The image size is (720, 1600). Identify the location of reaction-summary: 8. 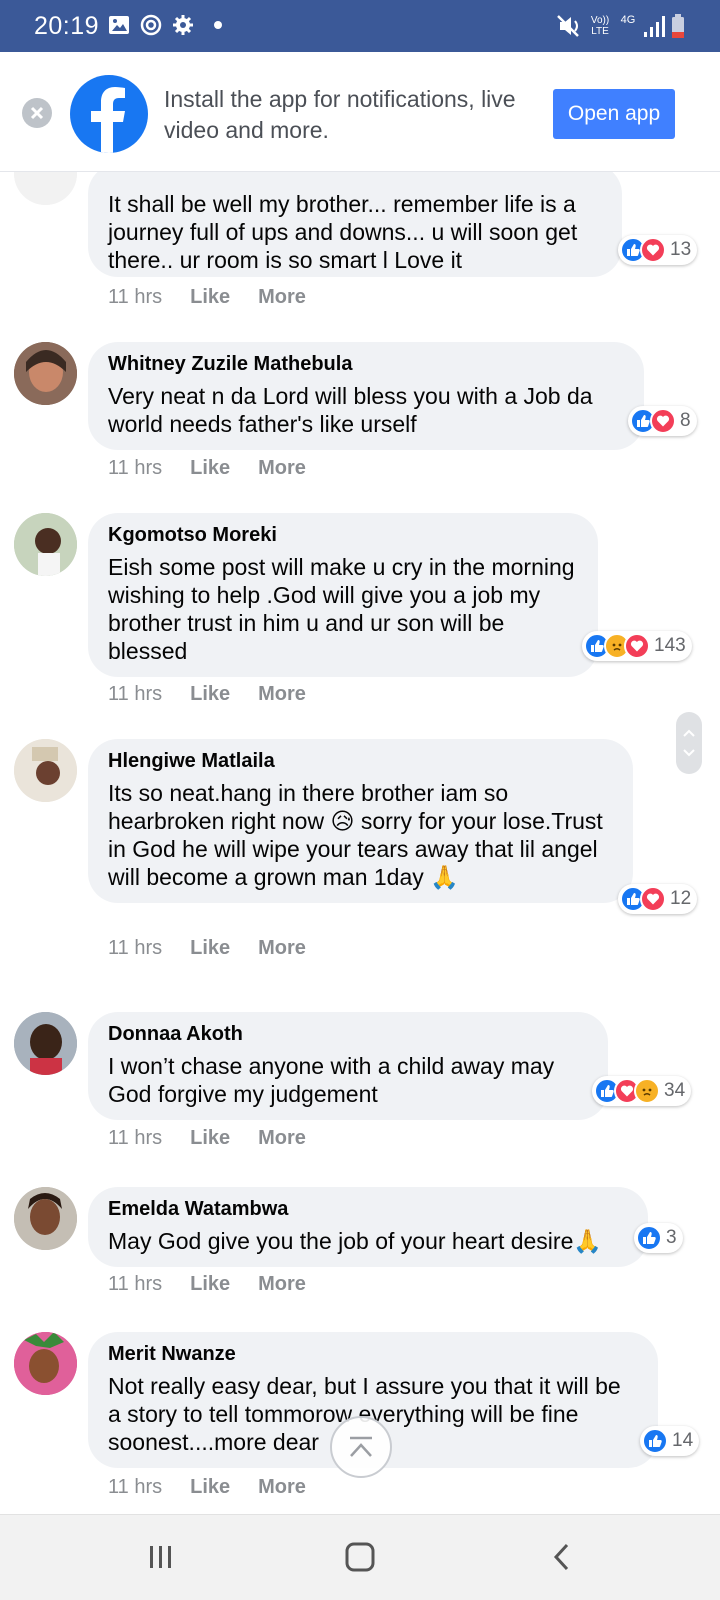
(662, 421).